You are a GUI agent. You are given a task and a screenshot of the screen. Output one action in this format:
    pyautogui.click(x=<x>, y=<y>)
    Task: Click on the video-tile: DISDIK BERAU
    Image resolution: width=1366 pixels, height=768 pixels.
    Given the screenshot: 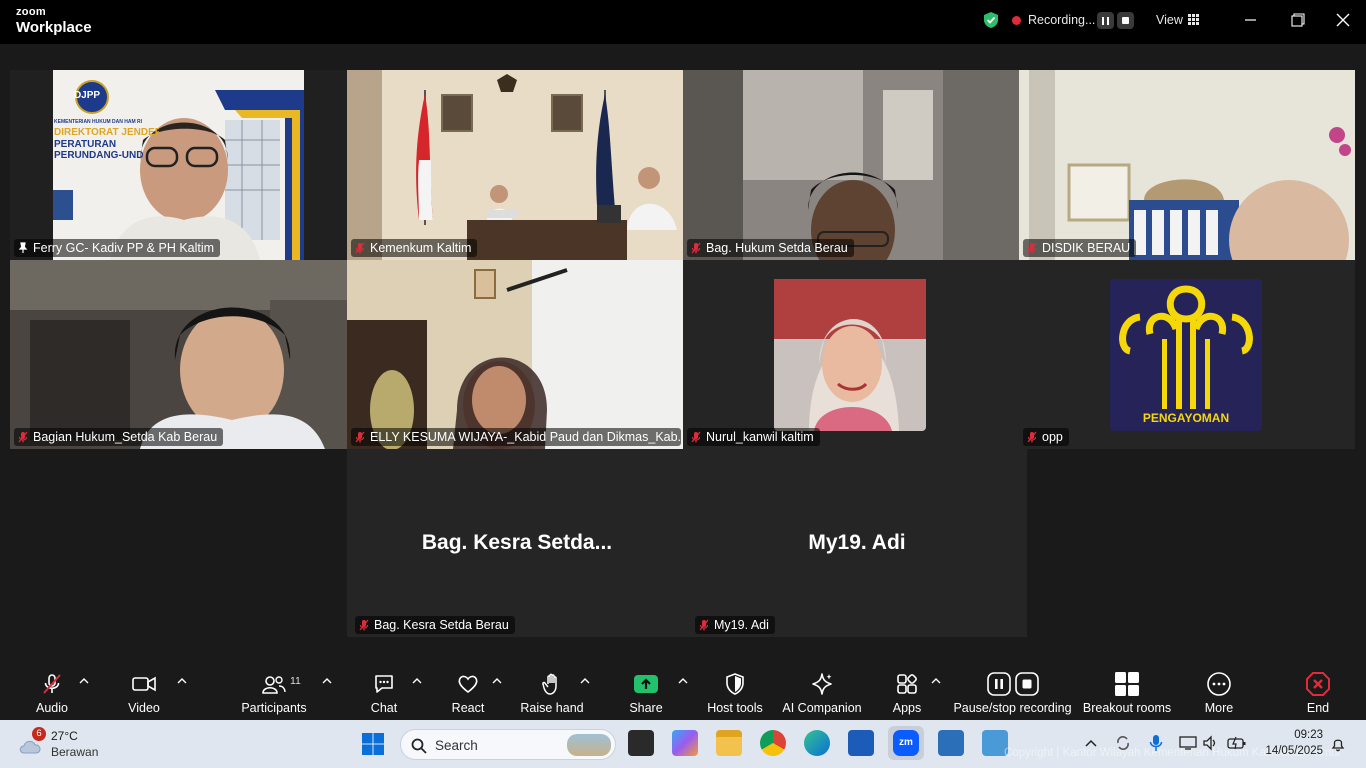 What is the action you would take?
    pyautogui.click(x=1187, y=165)
    